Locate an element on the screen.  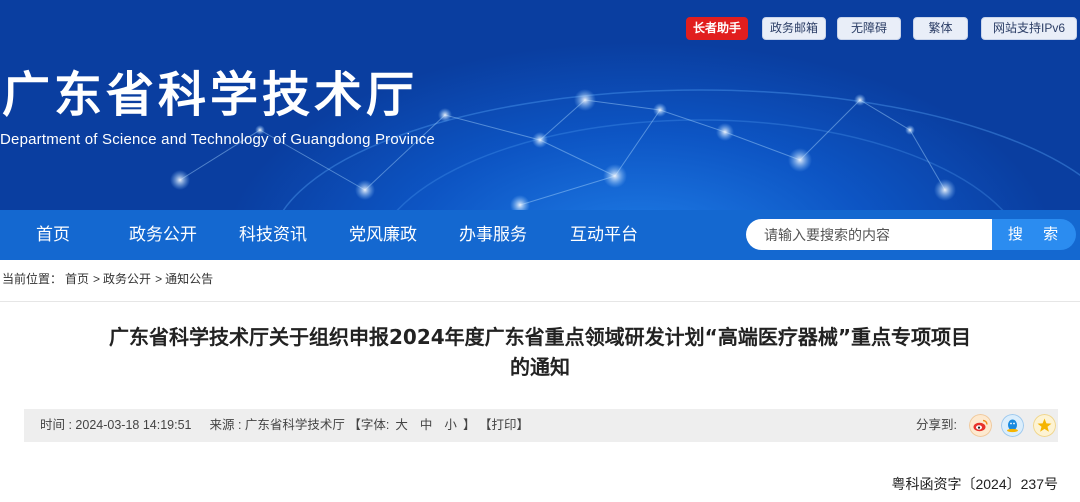
font-size-large-button: 大 is located at coordinates (401, 425).